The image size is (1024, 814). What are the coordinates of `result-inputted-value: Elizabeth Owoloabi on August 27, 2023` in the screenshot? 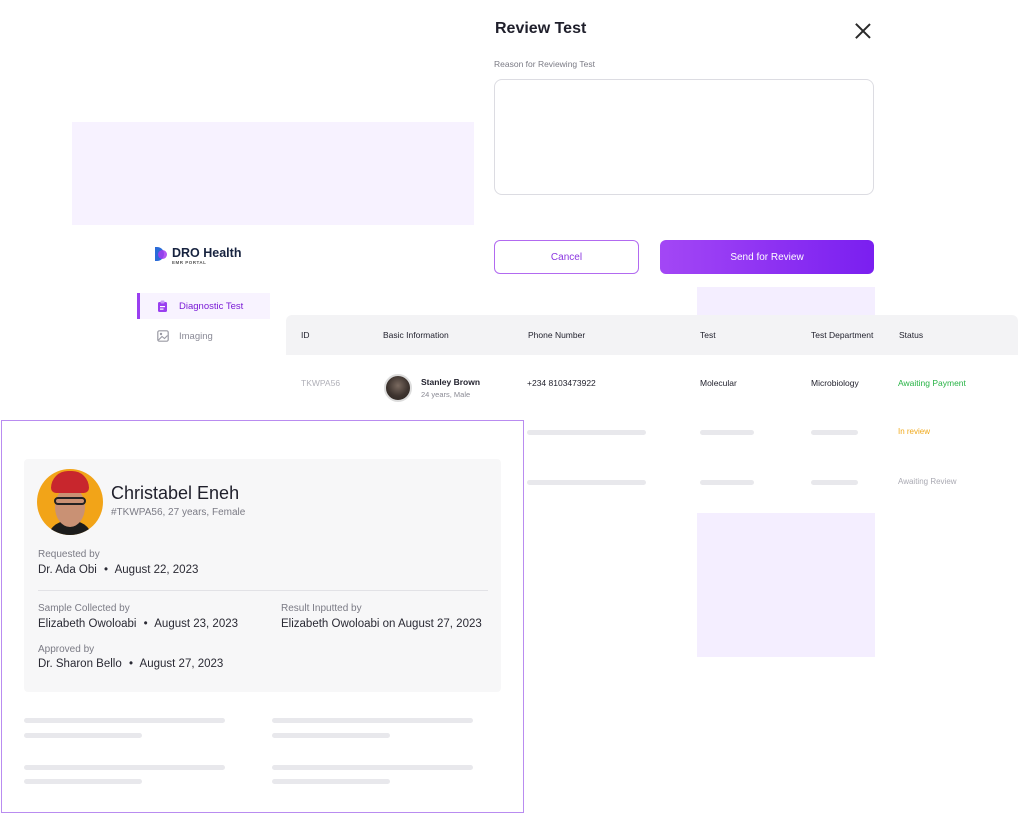 It's located at (381, 624).